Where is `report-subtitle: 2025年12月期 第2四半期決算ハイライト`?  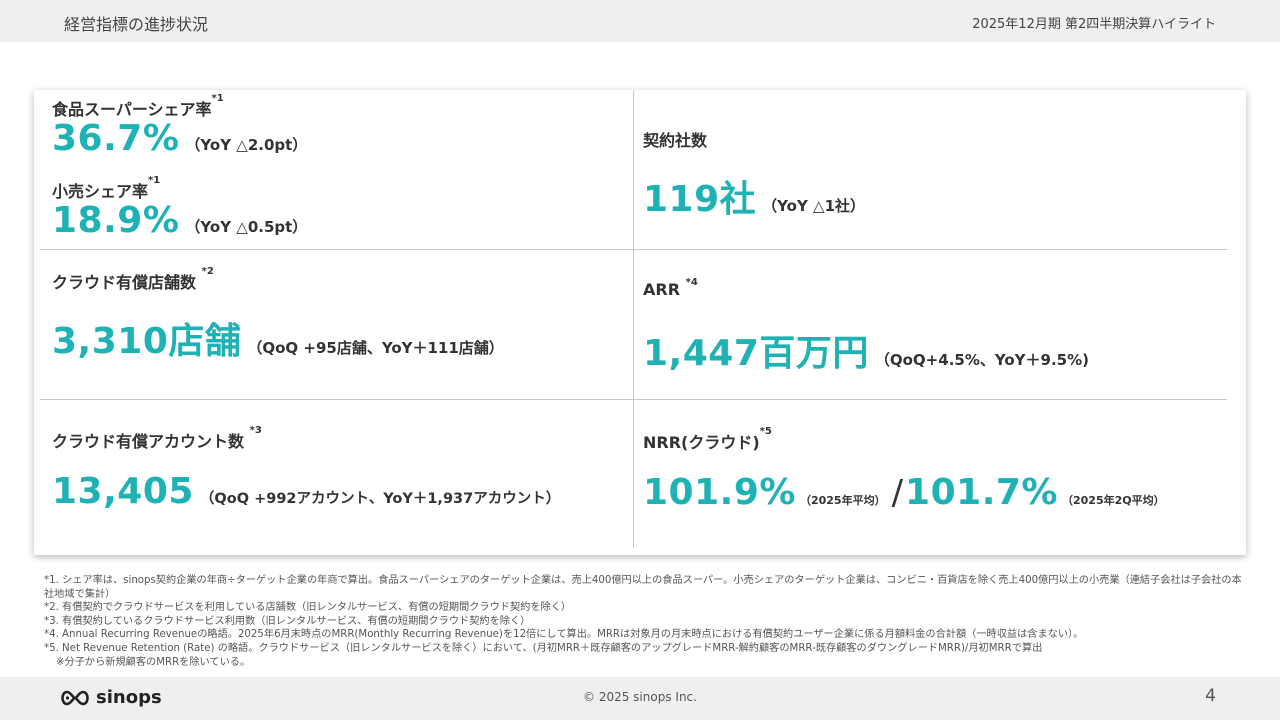
report-subtitle: 2025年12月期 第2四半期決算ハイライト is located at coordinates (1094, 24).